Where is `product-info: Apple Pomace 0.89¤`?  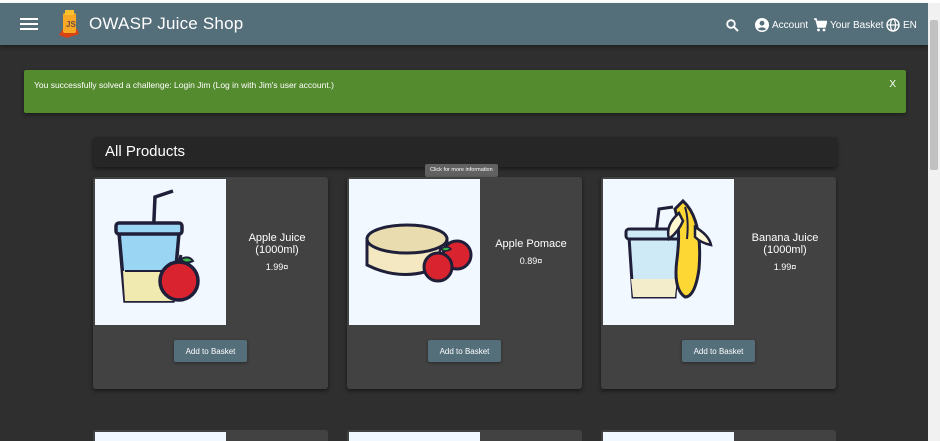
product-info: Apple Pomace 0.89¤ is located at coordinates (531, 252).